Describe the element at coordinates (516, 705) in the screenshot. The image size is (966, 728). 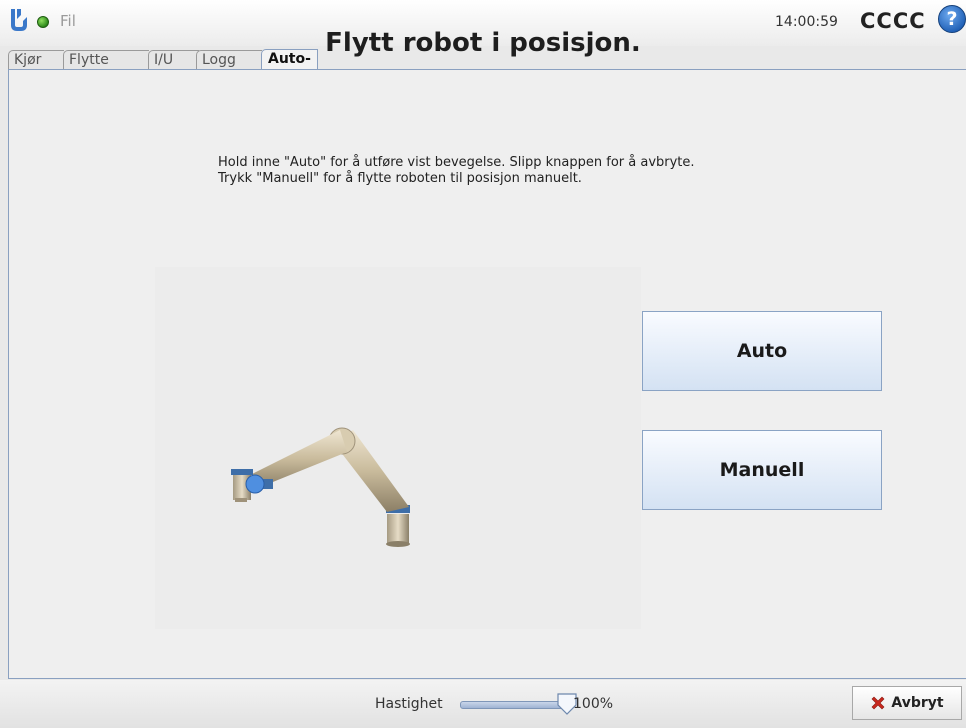
I see `speed-slider` at that location.